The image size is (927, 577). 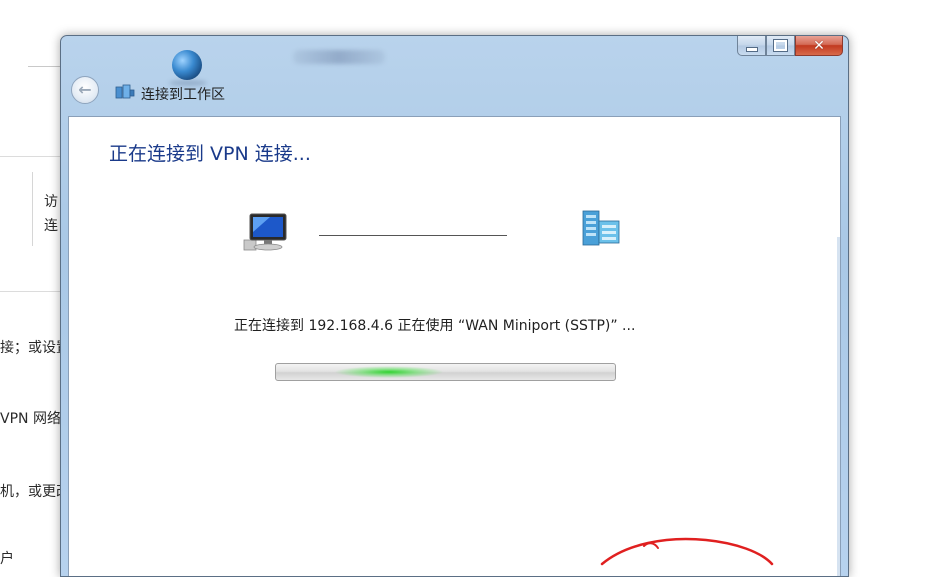 I want to click on close-icon: ✕, so click(x=819, y=45).